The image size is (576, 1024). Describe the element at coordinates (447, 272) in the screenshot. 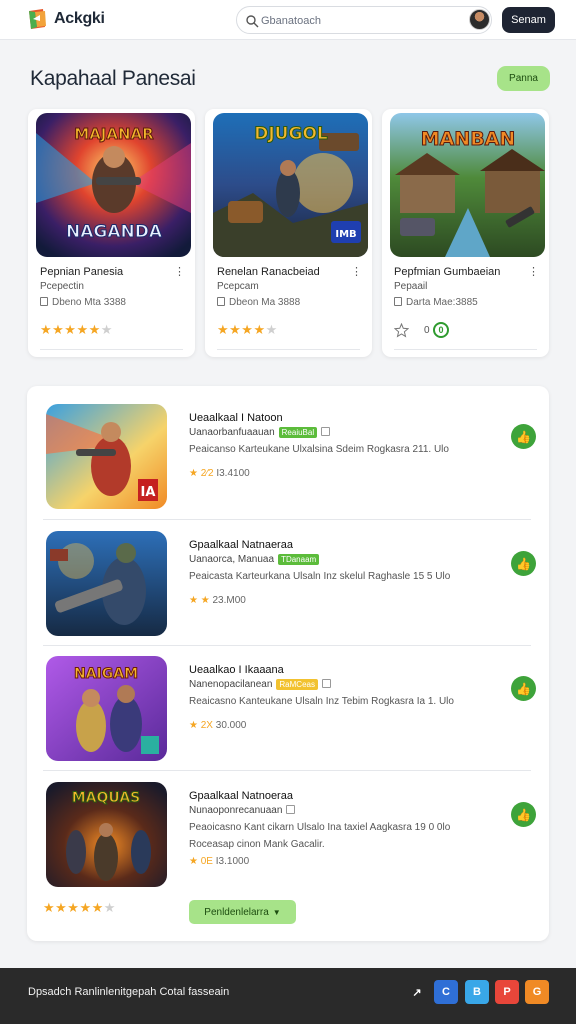

I see `card-title: Pepfmian Gumbaeian` at that location.